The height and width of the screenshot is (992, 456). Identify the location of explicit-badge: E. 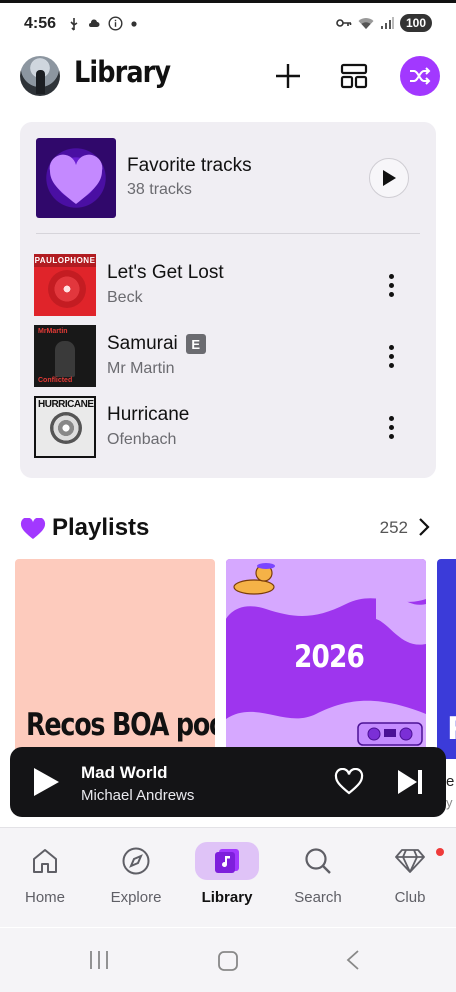
(195, 344).